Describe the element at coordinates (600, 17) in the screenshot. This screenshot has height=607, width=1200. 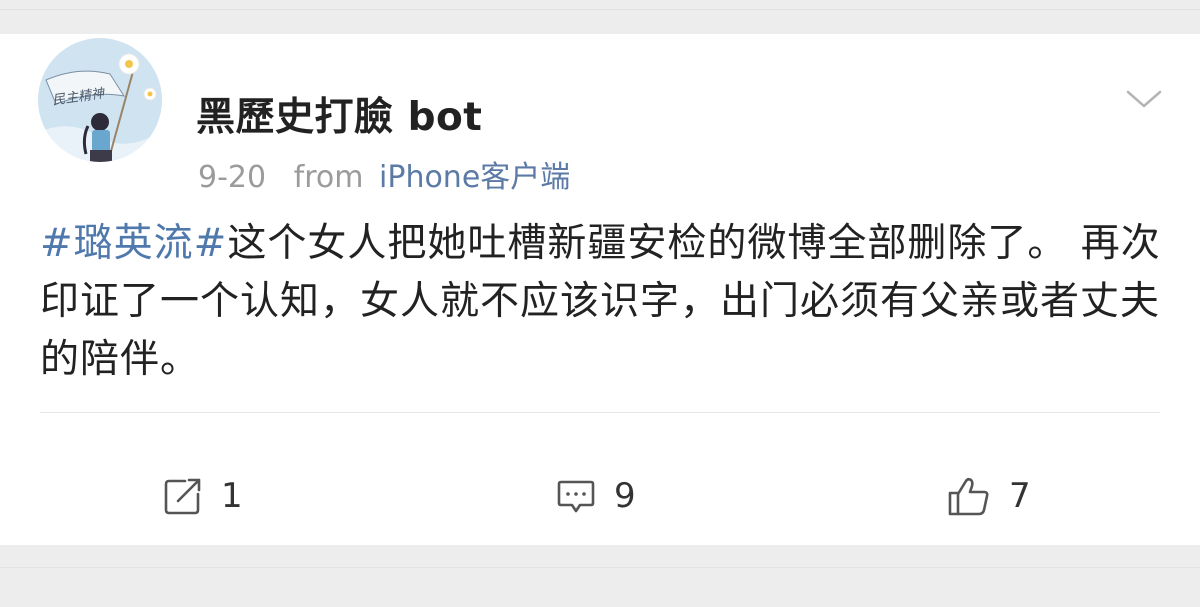
I see `top-separator` at that location.